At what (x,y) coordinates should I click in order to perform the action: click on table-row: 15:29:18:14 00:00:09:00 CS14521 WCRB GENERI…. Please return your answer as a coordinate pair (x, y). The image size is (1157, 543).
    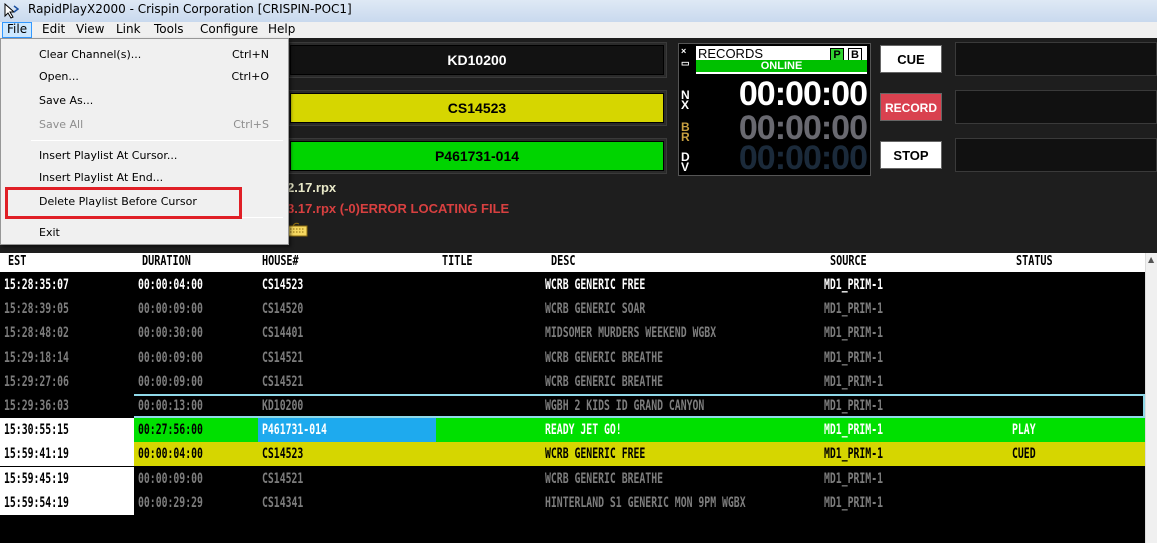
    Looking at the image, I should click on (572, 357).